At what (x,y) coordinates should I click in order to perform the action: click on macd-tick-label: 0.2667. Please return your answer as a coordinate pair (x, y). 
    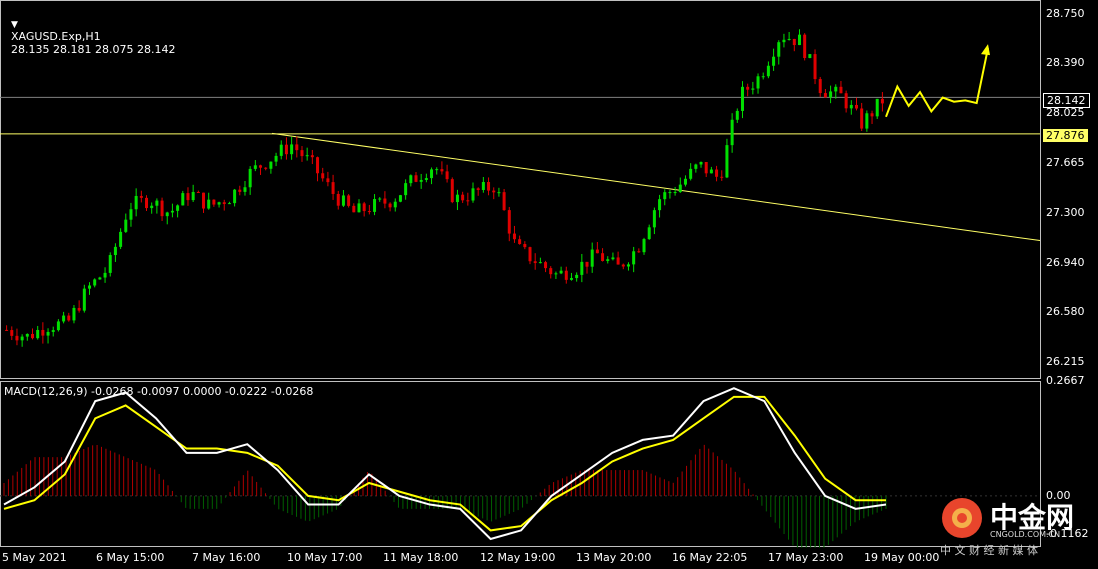
    Looking at the image, I should click on (1065, 380).